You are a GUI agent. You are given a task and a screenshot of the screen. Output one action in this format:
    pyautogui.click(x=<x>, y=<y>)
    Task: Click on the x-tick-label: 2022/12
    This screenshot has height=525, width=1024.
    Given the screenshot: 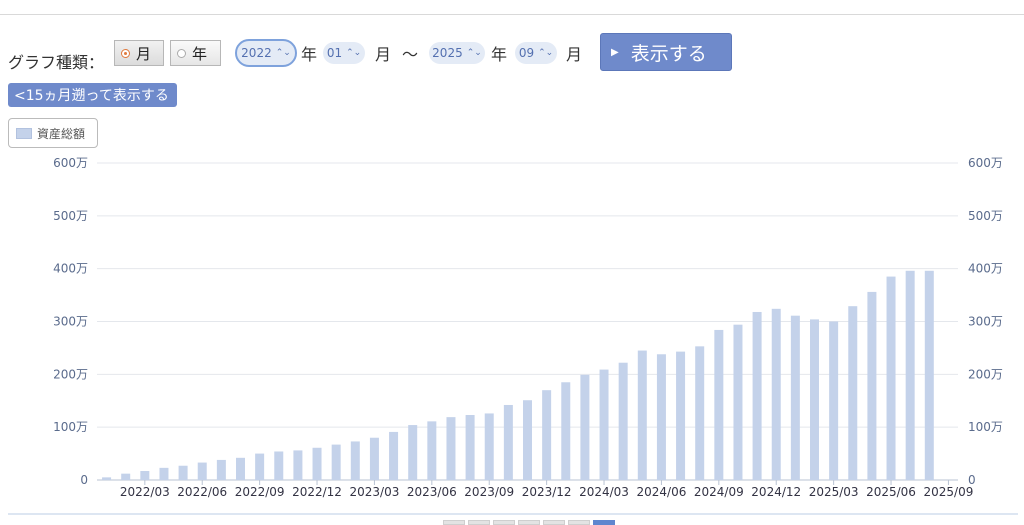 What is the action you would take?
    pyautogui.click(x=317, y=492)
    